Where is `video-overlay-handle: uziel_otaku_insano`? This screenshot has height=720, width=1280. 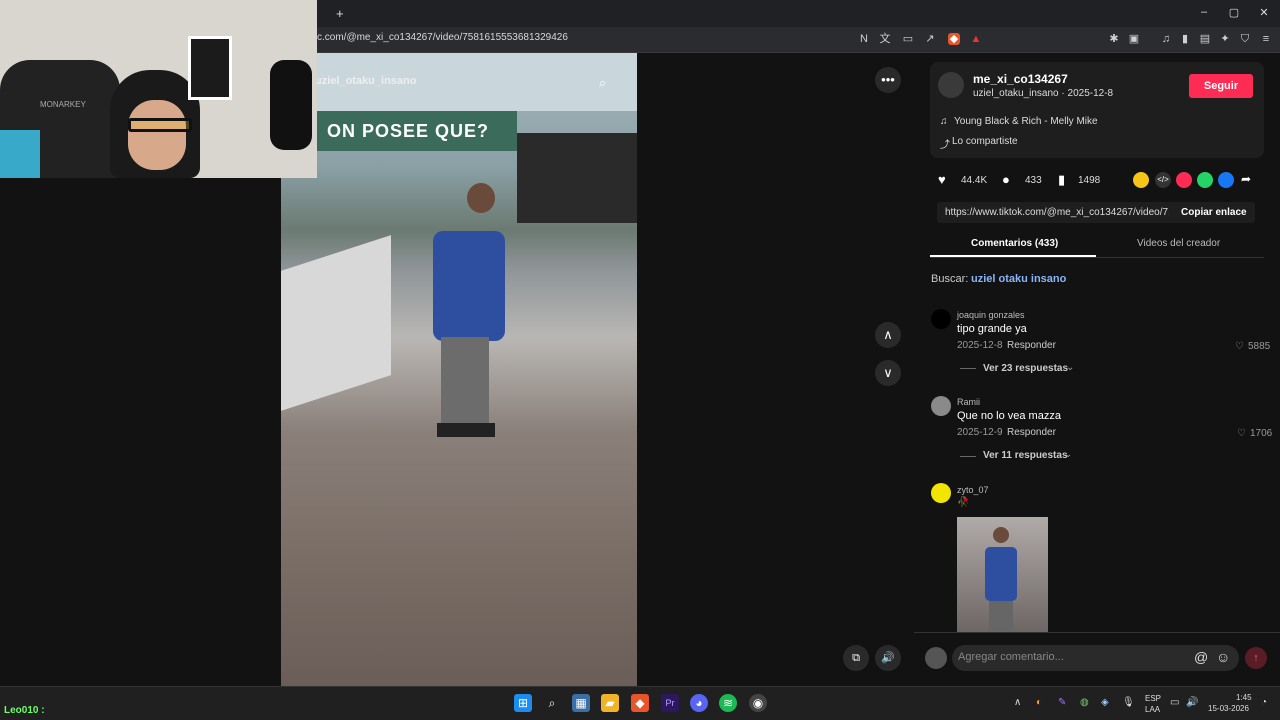
video-overlay-handle: uziel_otaku_insano is located at coordinates (366, 81).